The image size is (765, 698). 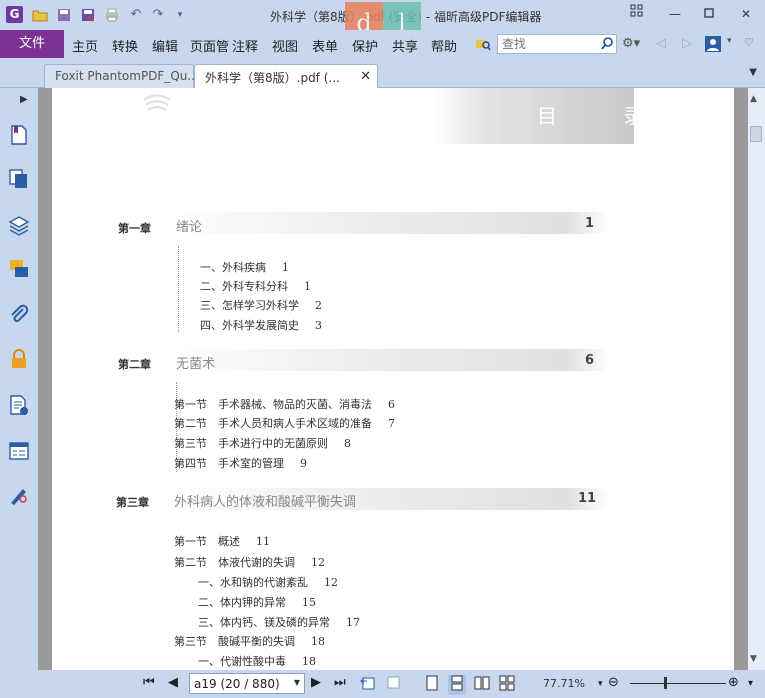 What do you see at coordinates (482, 685) in the screenshot?
I see `facing-view-icon` at bounding box center [482, 685].